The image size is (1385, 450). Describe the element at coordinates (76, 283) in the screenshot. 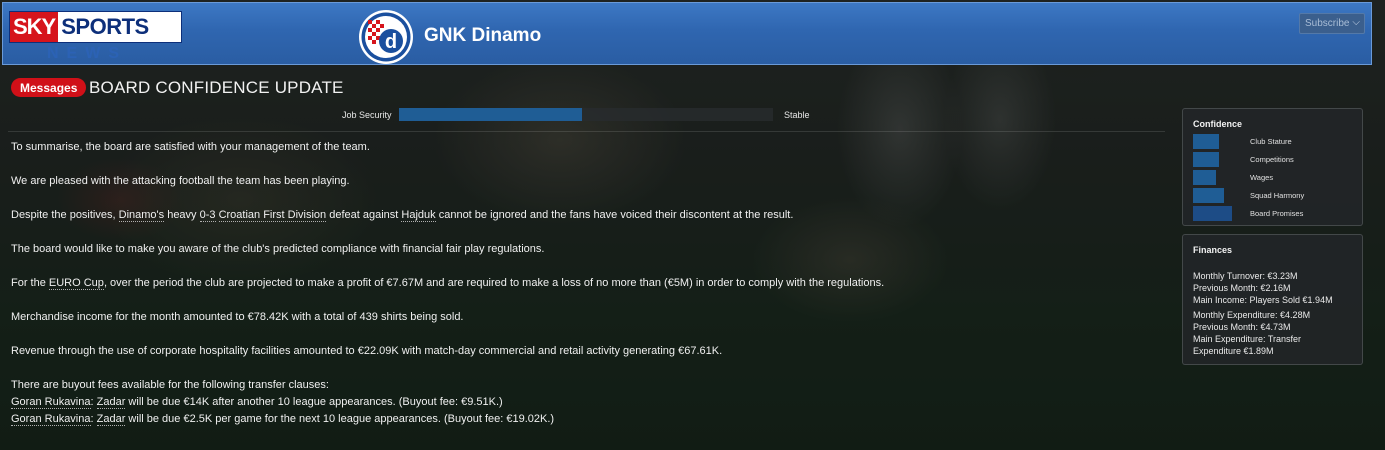

I see `inline-link: EURO Cup` at that location.